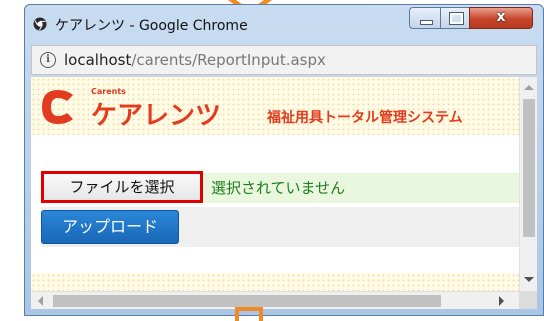 This screenshot has height=321, width=544. I want to click on maximize-button, so click(455, 18).